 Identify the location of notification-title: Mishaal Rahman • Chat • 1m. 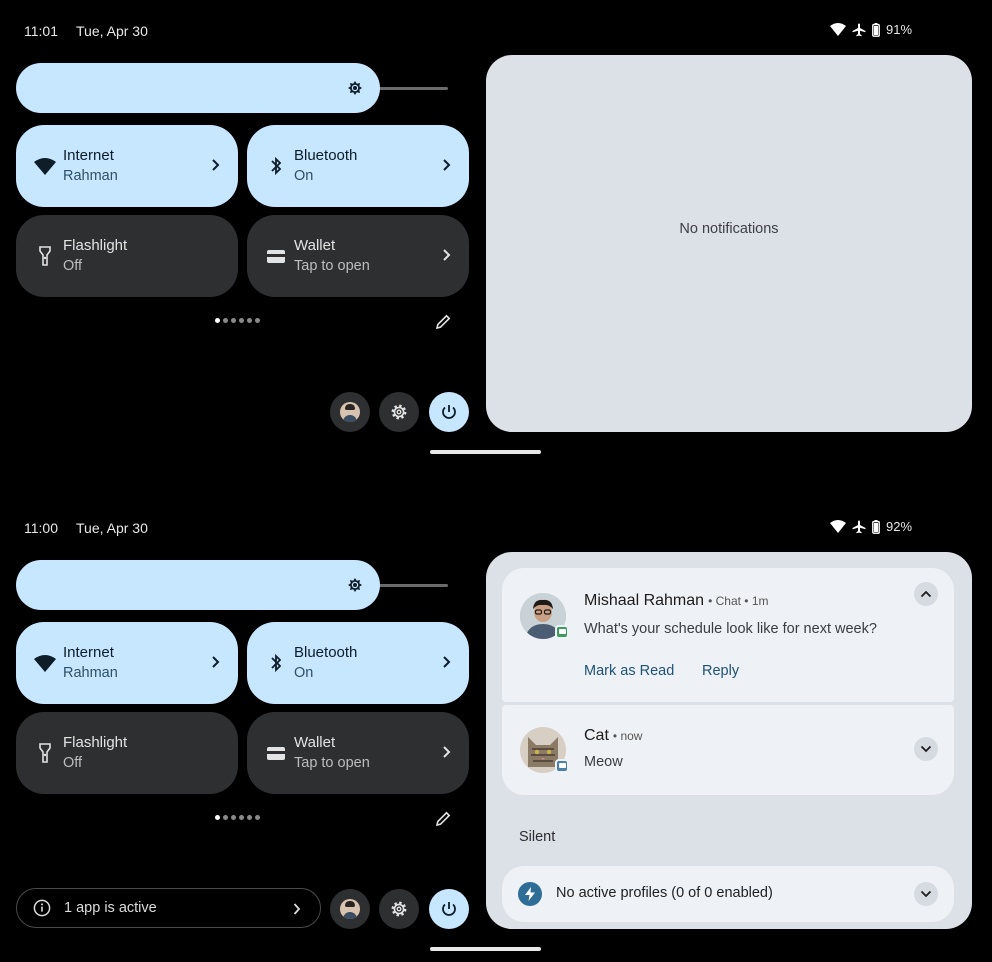
(676, 601).